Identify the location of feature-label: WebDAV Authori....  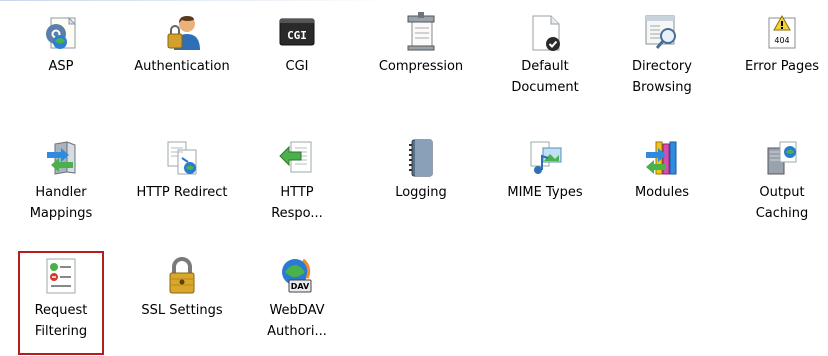
(297, 321).